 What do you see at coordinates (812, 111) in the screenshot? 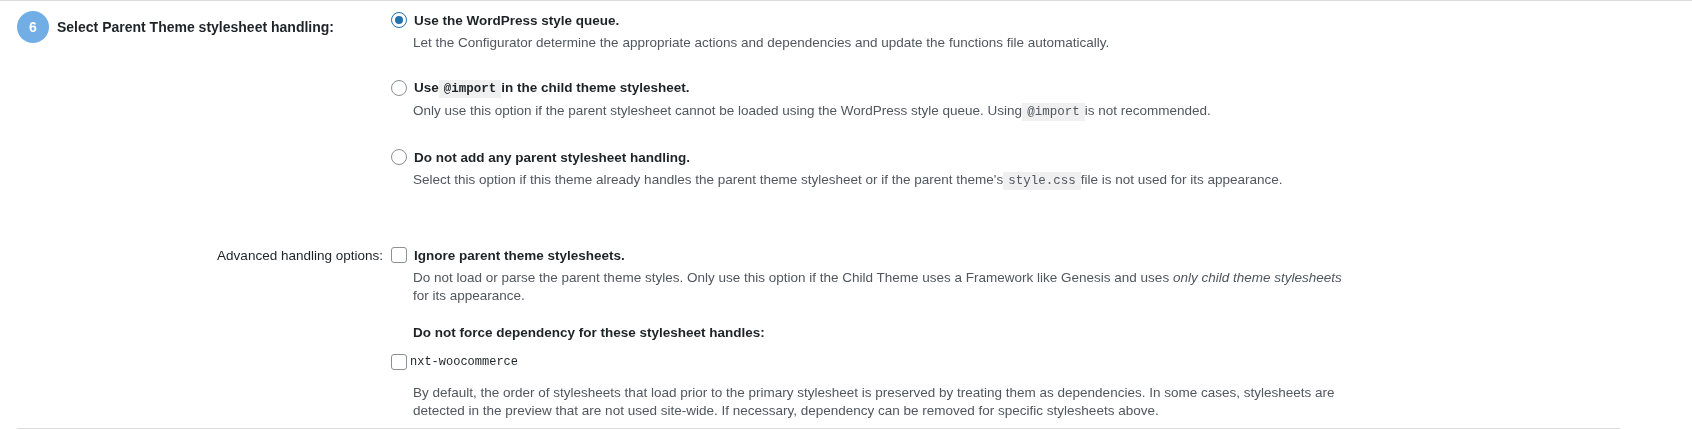
I see `option-description: Only use this option if the parent stylesheet cannot be loaded using the WordPress style queue. Using @import is not recommended.` at bounding box center [812, 111].